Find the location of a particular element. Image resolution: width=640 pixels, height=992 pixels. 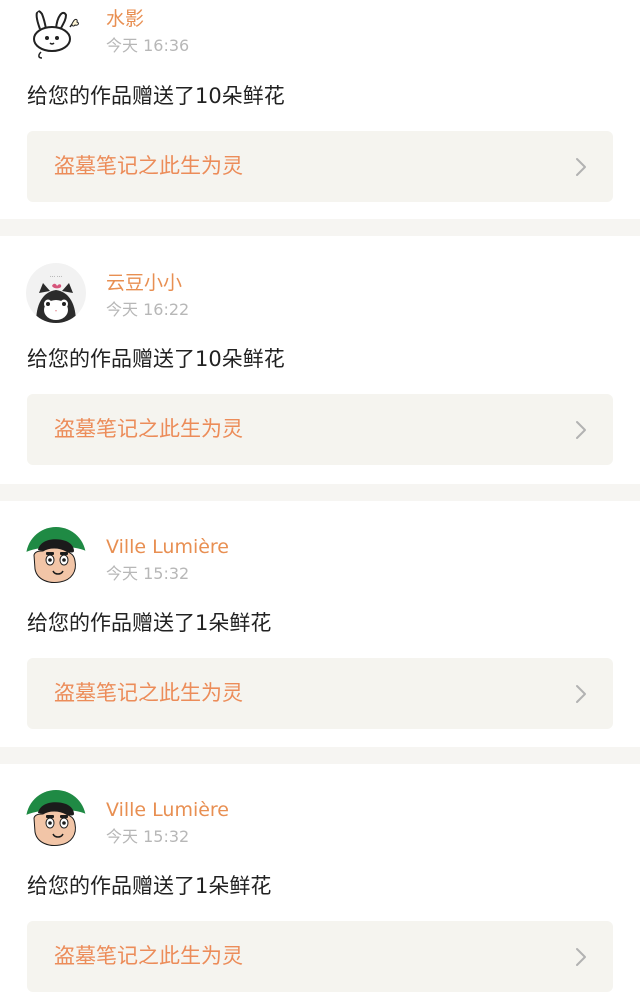

timestamp: 今天 16:36 is located at coordinates (148, 45).